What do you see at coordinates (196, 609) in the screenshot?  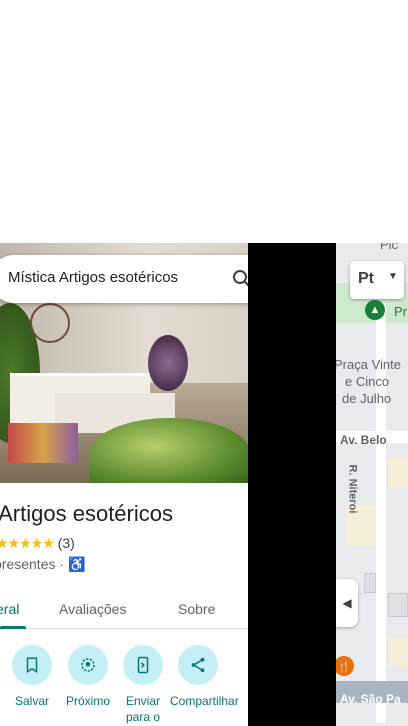 I see `tab-about: Sobre` at bounding box center [196, 609].